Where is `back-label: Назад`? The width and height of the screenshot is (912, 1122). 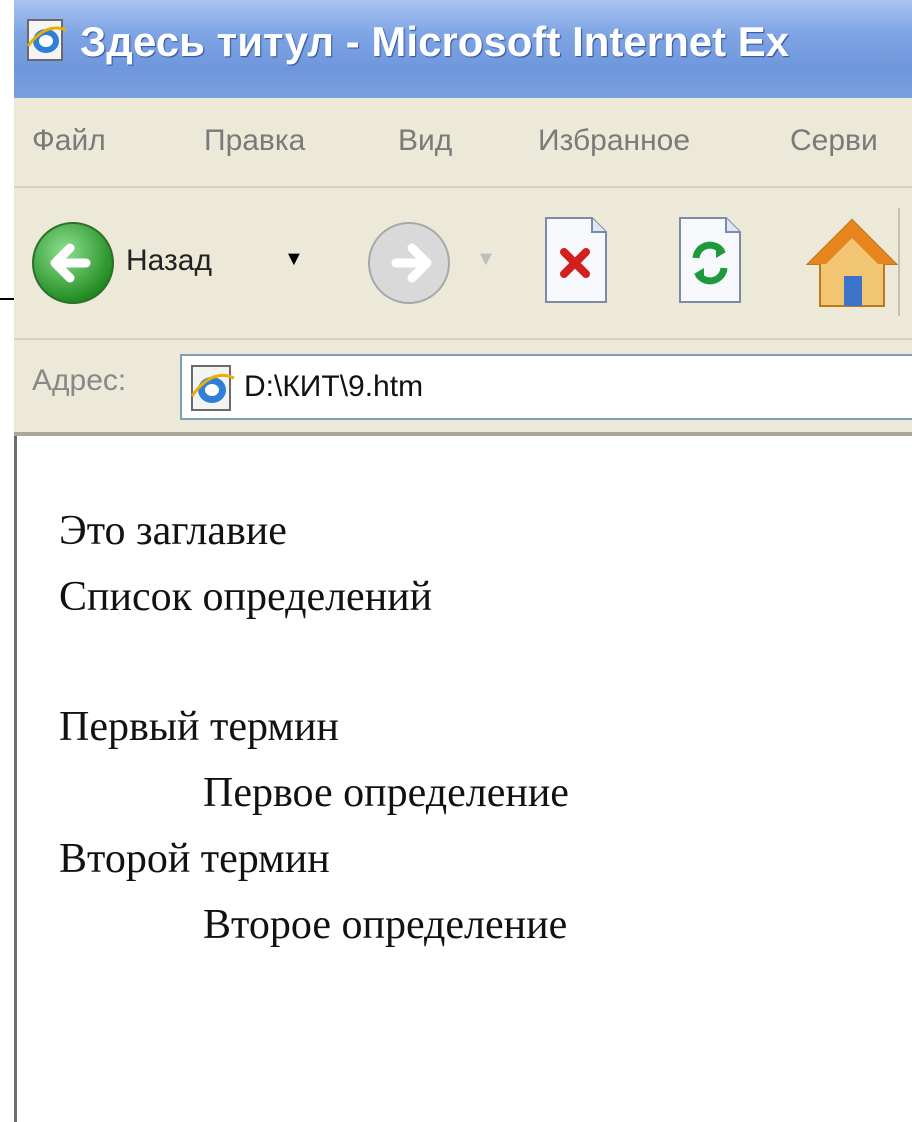 back-label: Назад is located at coordinates (169, 260).